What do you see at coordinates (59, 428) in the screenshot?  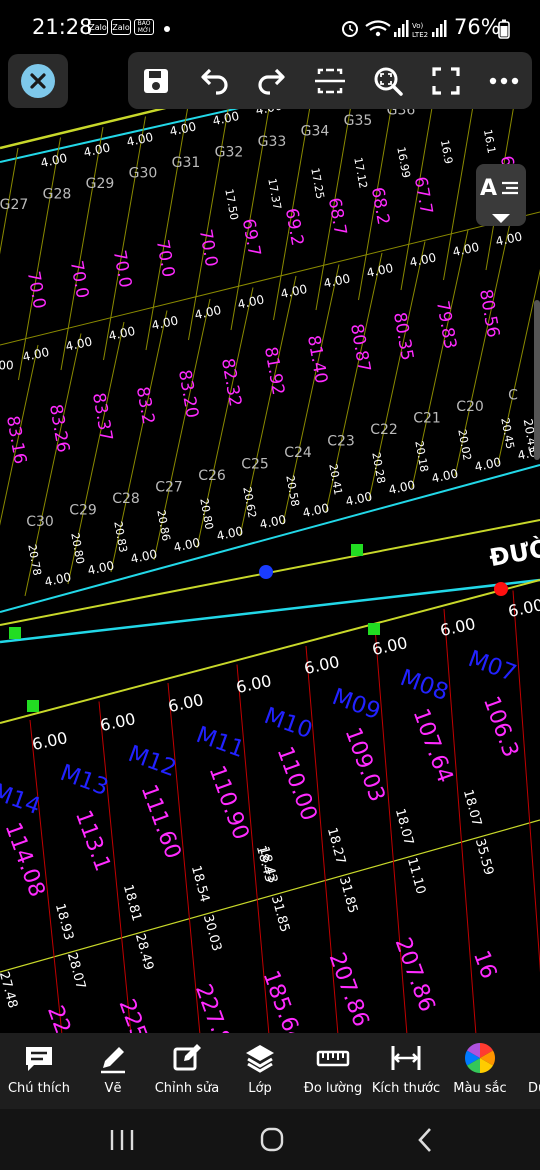 I see `lot-area-label: 83.26` at bounding box center [59, 428].